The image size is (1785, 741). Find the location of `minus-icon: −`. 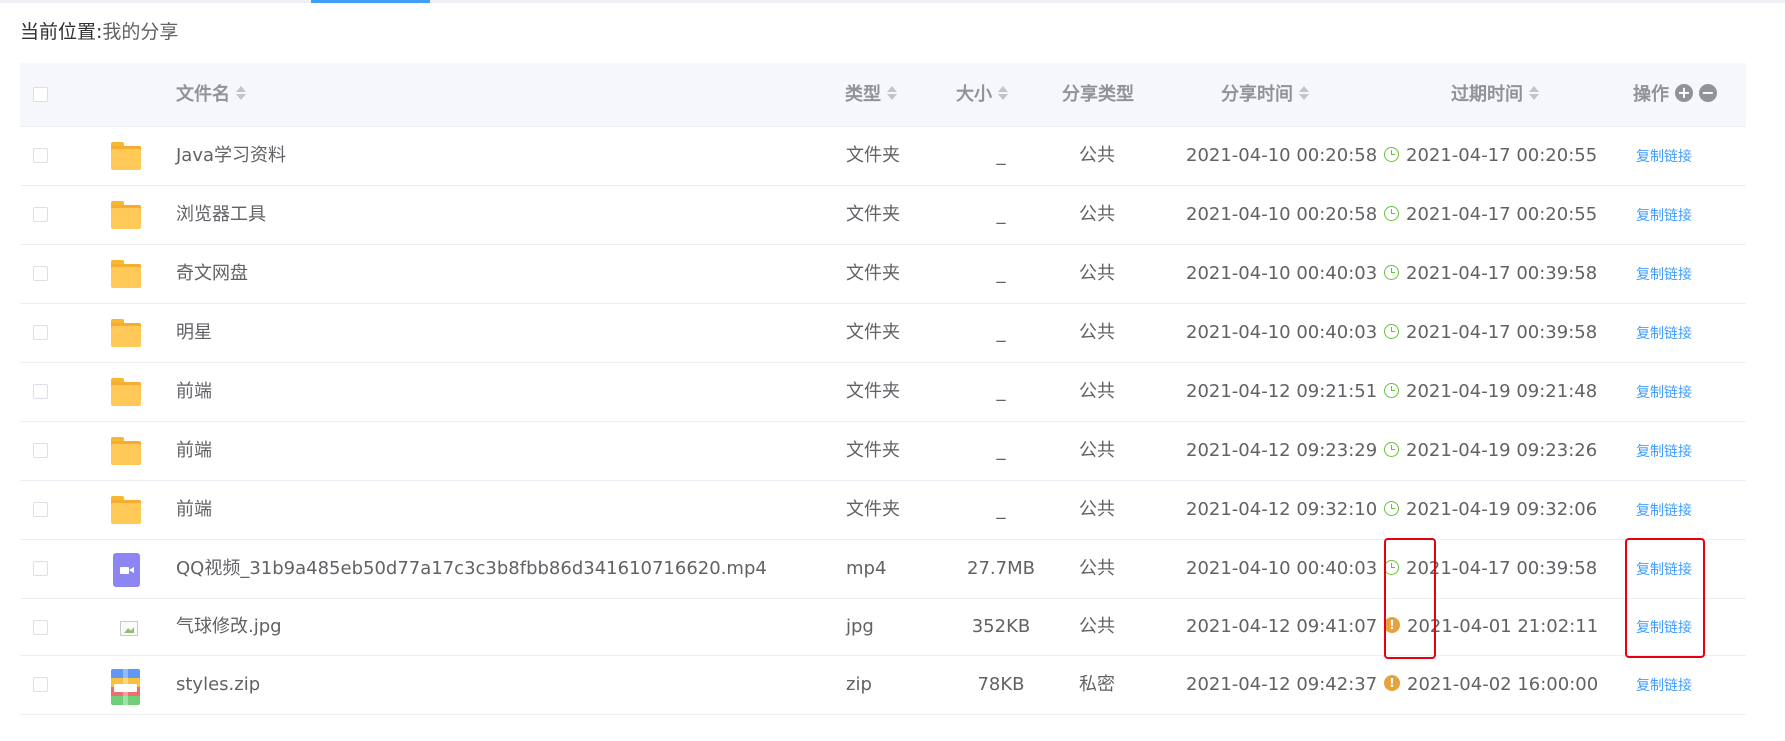

minus-icon: − is located at coordinates (1708, 93).